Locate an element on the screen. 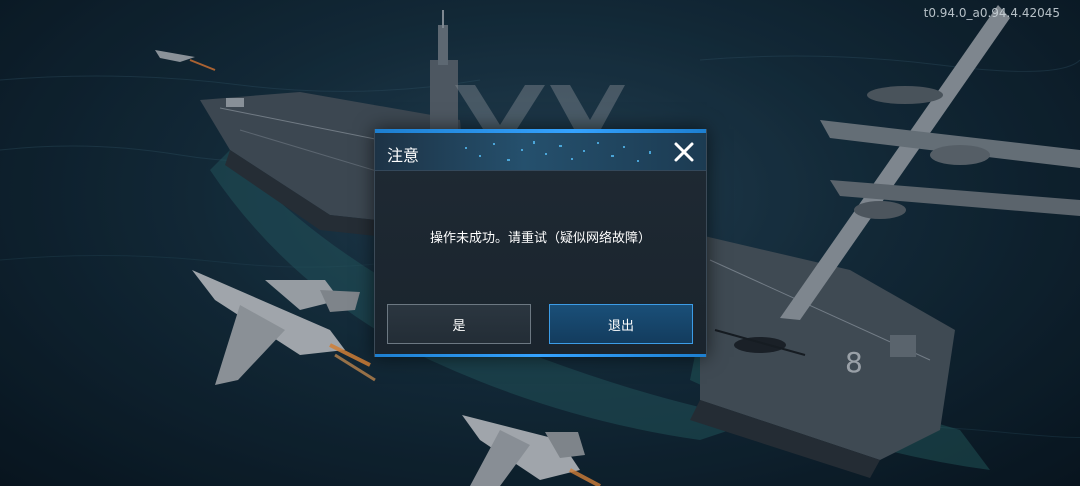 This screenshot has width=1080, height=486. dialog-header: 注意 is located at coordinates (540, 152).